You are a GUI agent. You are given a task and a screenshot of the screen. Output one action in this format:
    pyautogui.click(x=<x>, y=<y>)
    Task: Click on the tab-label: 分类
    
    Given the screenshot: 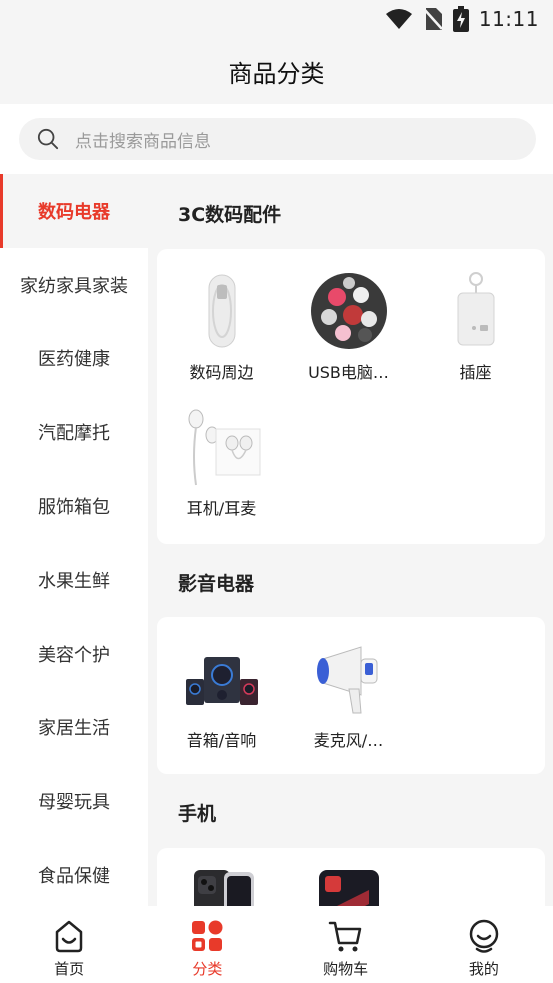 What is the action you would take?
    pyautogui.click(x=207, y=969)
    